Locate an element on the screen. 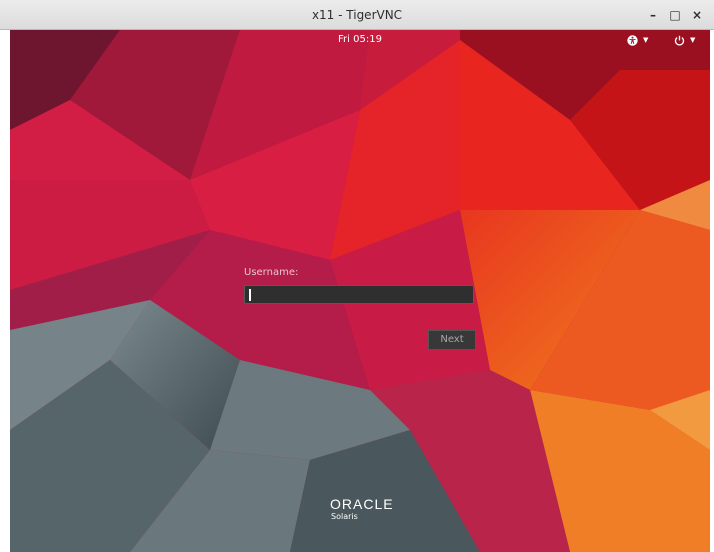  accessibility-menu: ▼ is located at coordinates (637, 40).